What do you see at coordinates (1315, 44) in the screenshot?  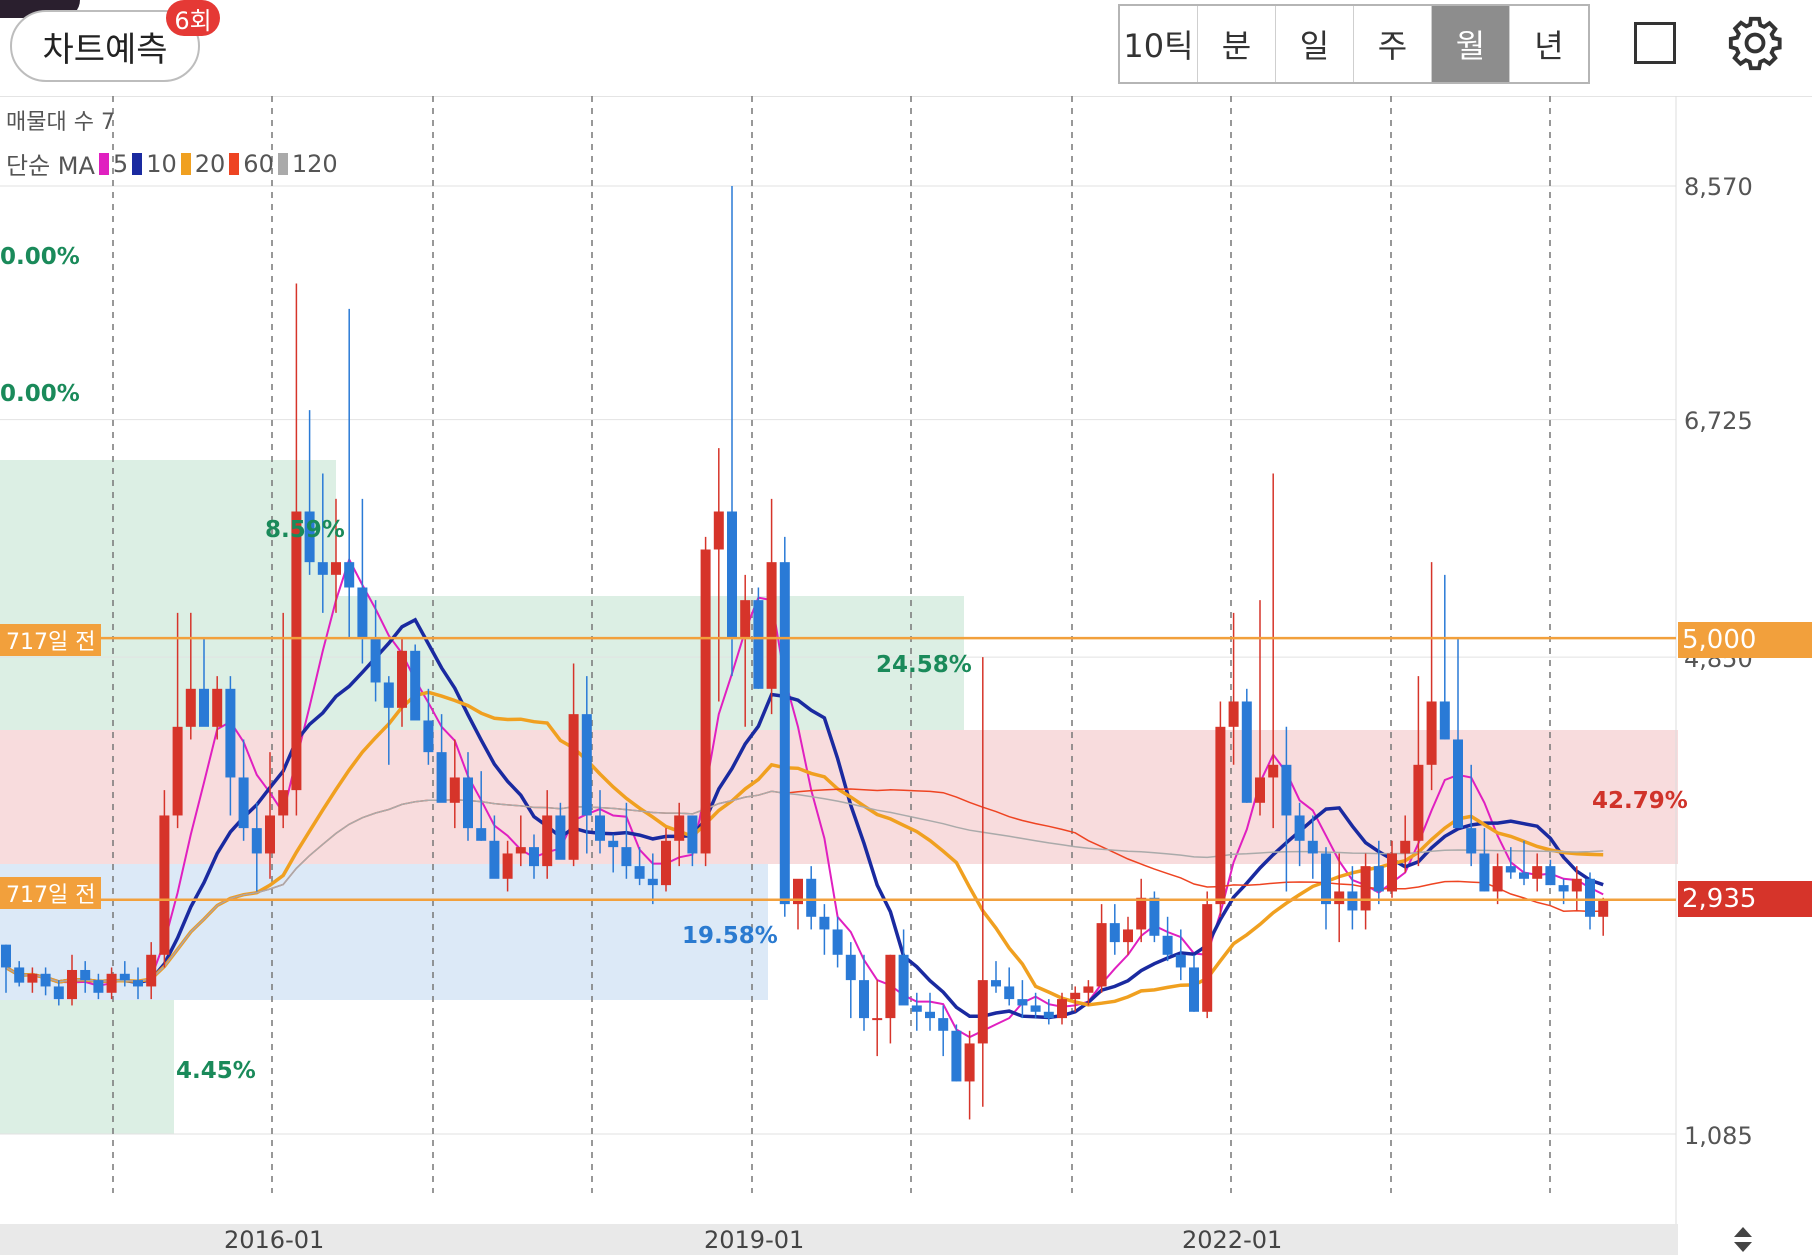 I see `period-day-button: 일` at bounding box center [1315, 44].